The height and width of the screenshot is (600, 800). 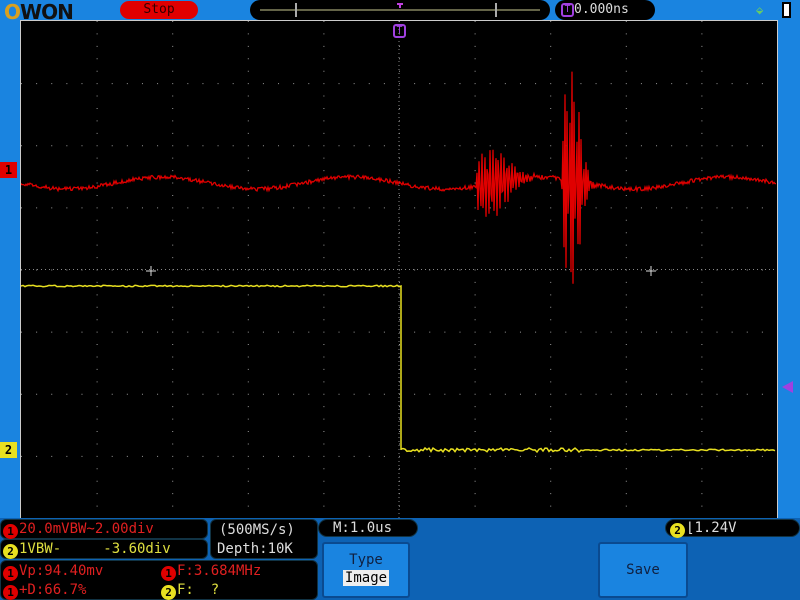 What do you see at coordinates (61, 571) in the screenshot?
I see `measurement-vp: Vp:94.40mv` at bounding box center [61, 571].